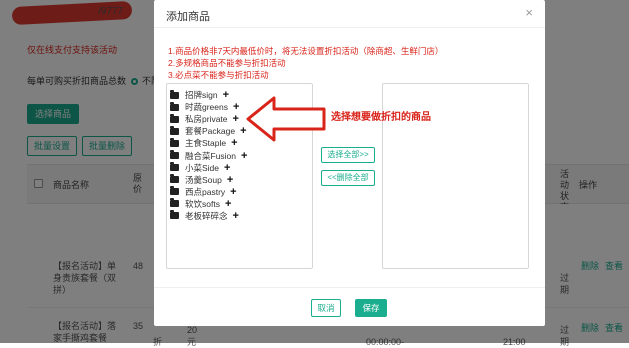 The width and height of the screenshot is (629, 348). What do you see at coordinates (202, 167) in the screenshot?
I see `category-label: 小菜Side` at bounding box center [202, 167].